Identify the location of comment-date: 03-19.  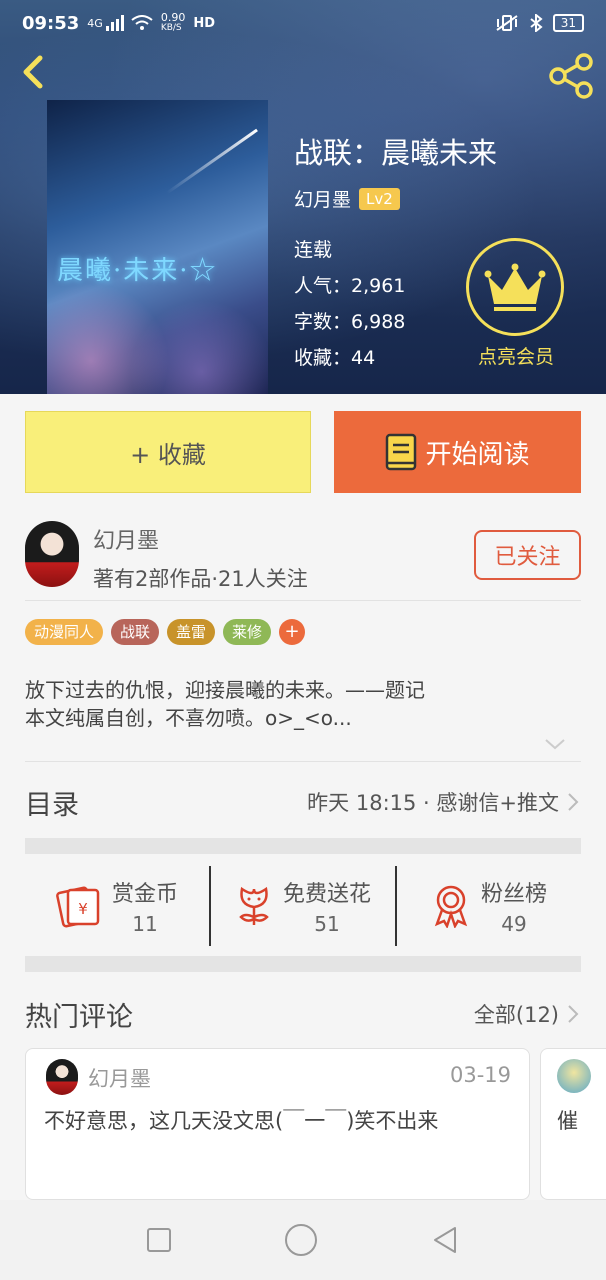
(480, 1075).